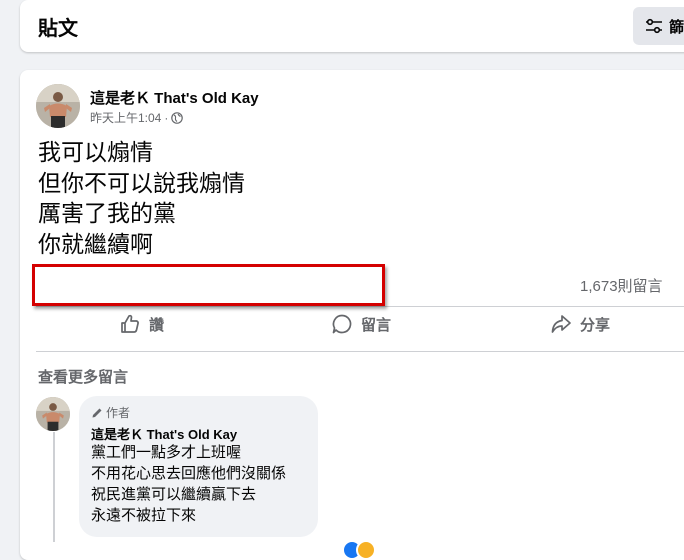 The height and width of the screenshot is (560, 684). Describe the element at coordinates (621, 285) in the screenshot. I see `comment-count: 1,673則留言` at that location.